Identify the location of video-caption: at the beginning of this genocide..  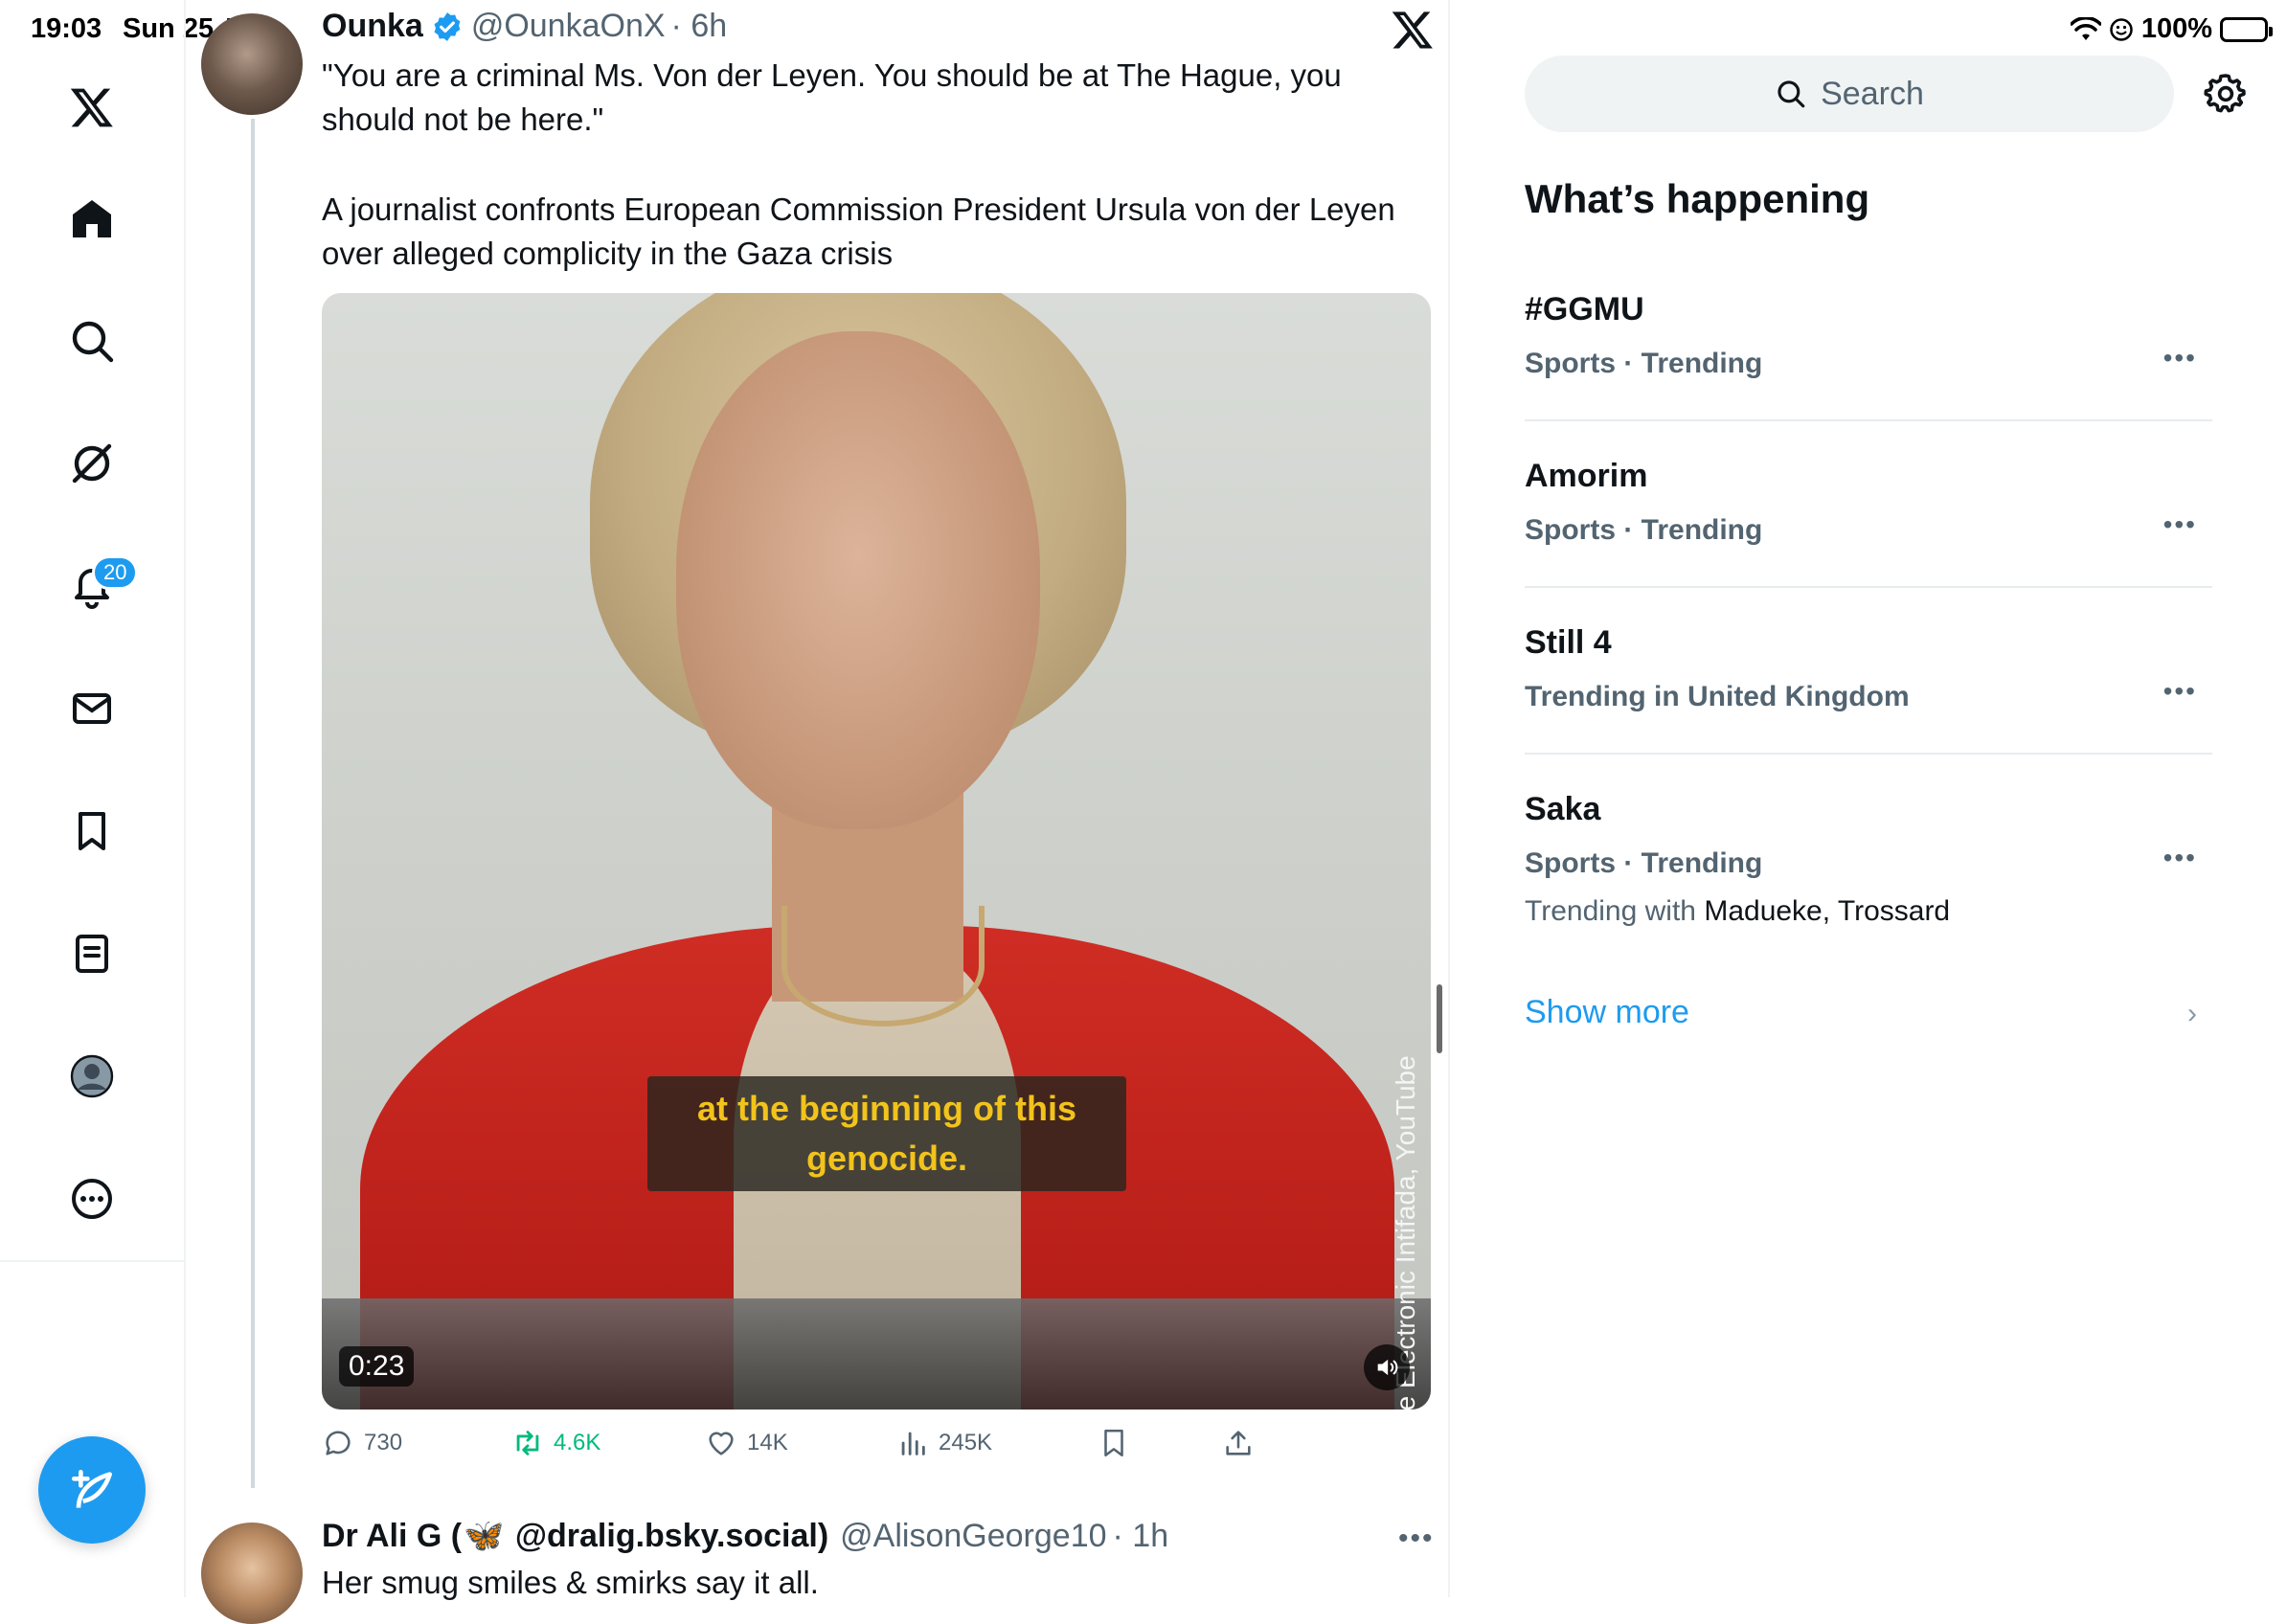
(886, 1133).